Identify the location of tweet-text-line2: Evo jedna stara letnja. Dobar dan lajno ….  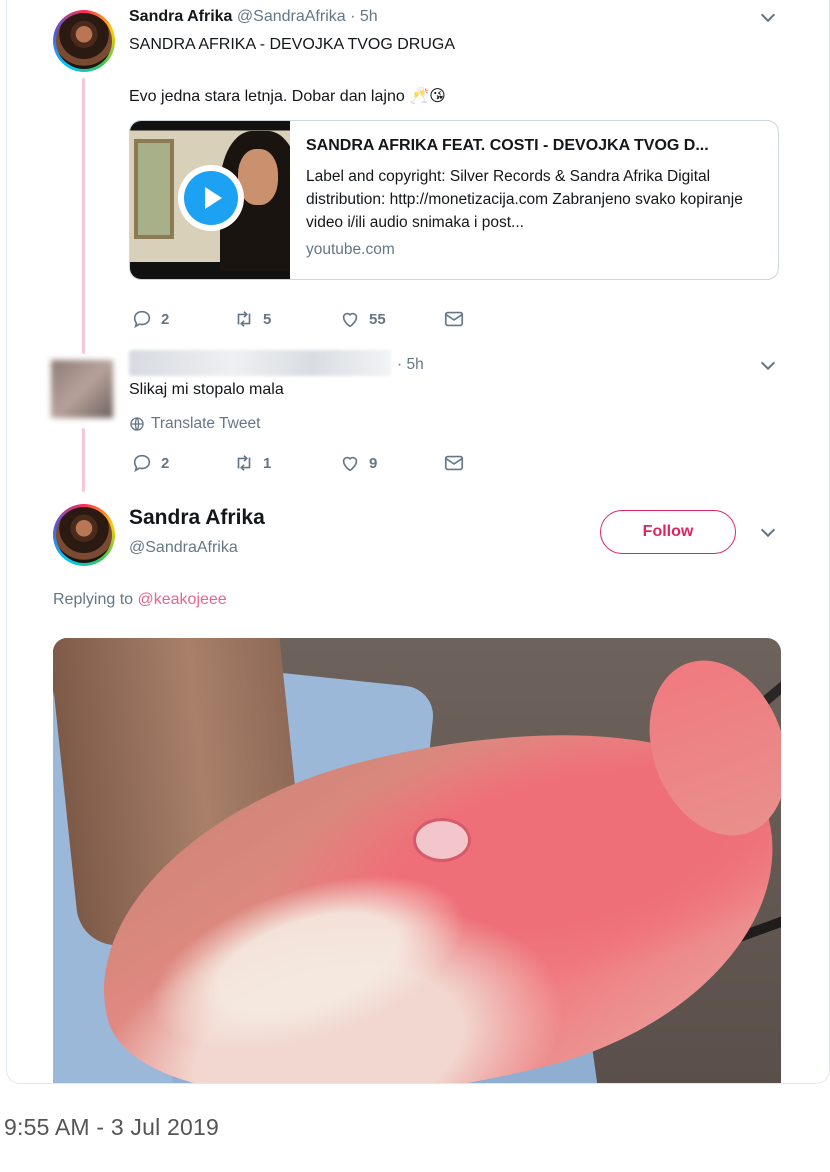
(287, 96).